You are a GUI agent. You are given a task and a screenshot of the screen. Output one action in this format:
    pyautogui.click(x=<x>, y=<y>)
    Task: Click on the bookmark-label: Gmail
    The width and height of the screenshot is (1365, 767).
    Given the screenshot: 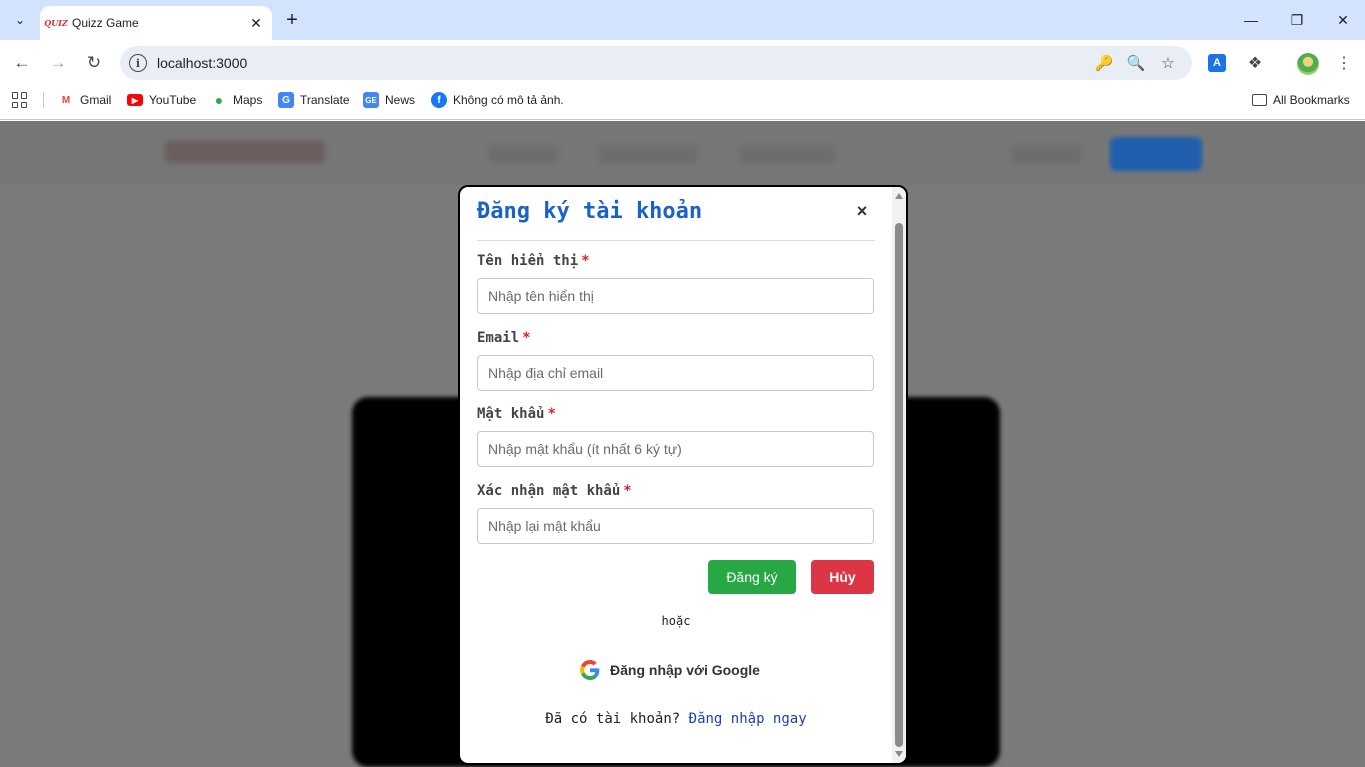 What is the action you would take?
    pyautogui.click(x=96, y=100)
    